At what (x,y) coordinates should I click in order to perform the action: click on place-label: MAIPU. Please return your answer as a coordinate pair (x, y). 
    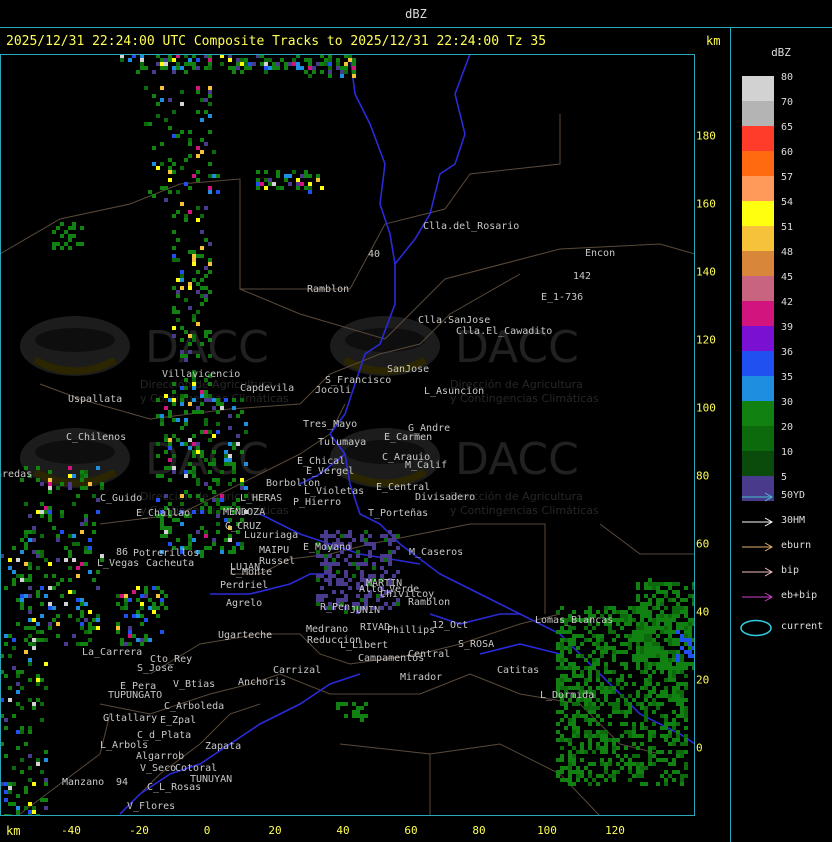
    Looking at the image, I should click on (274, 550).